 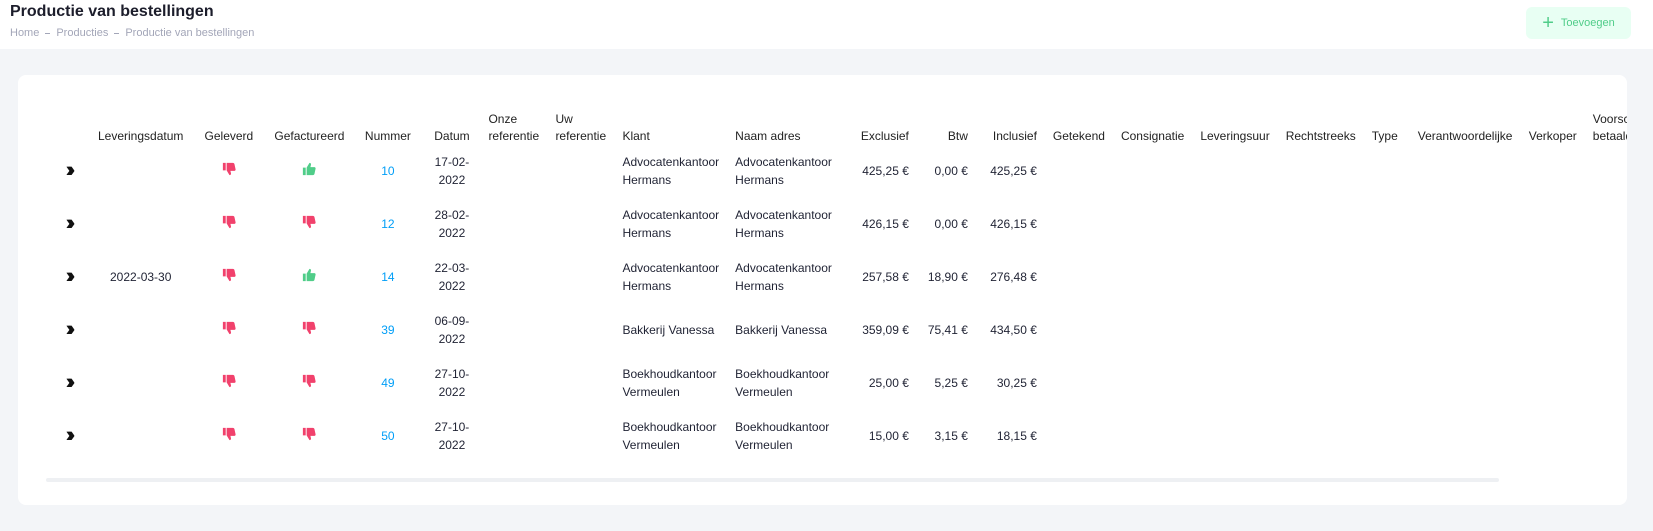 What do you see at coordinates (1079, 124) in the screenshot?
I see `column-header-getekend: Getekend` at bounding box center [1079, 124].